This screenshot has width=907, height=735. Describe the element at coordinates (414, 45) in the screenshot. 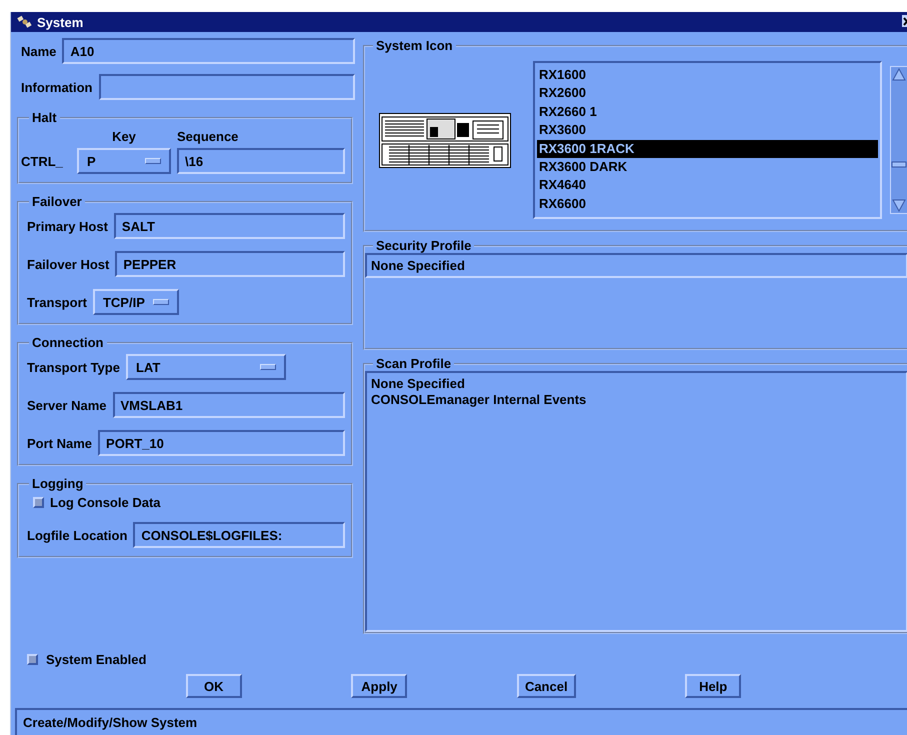

I see `group-title: System Icon` at that location.